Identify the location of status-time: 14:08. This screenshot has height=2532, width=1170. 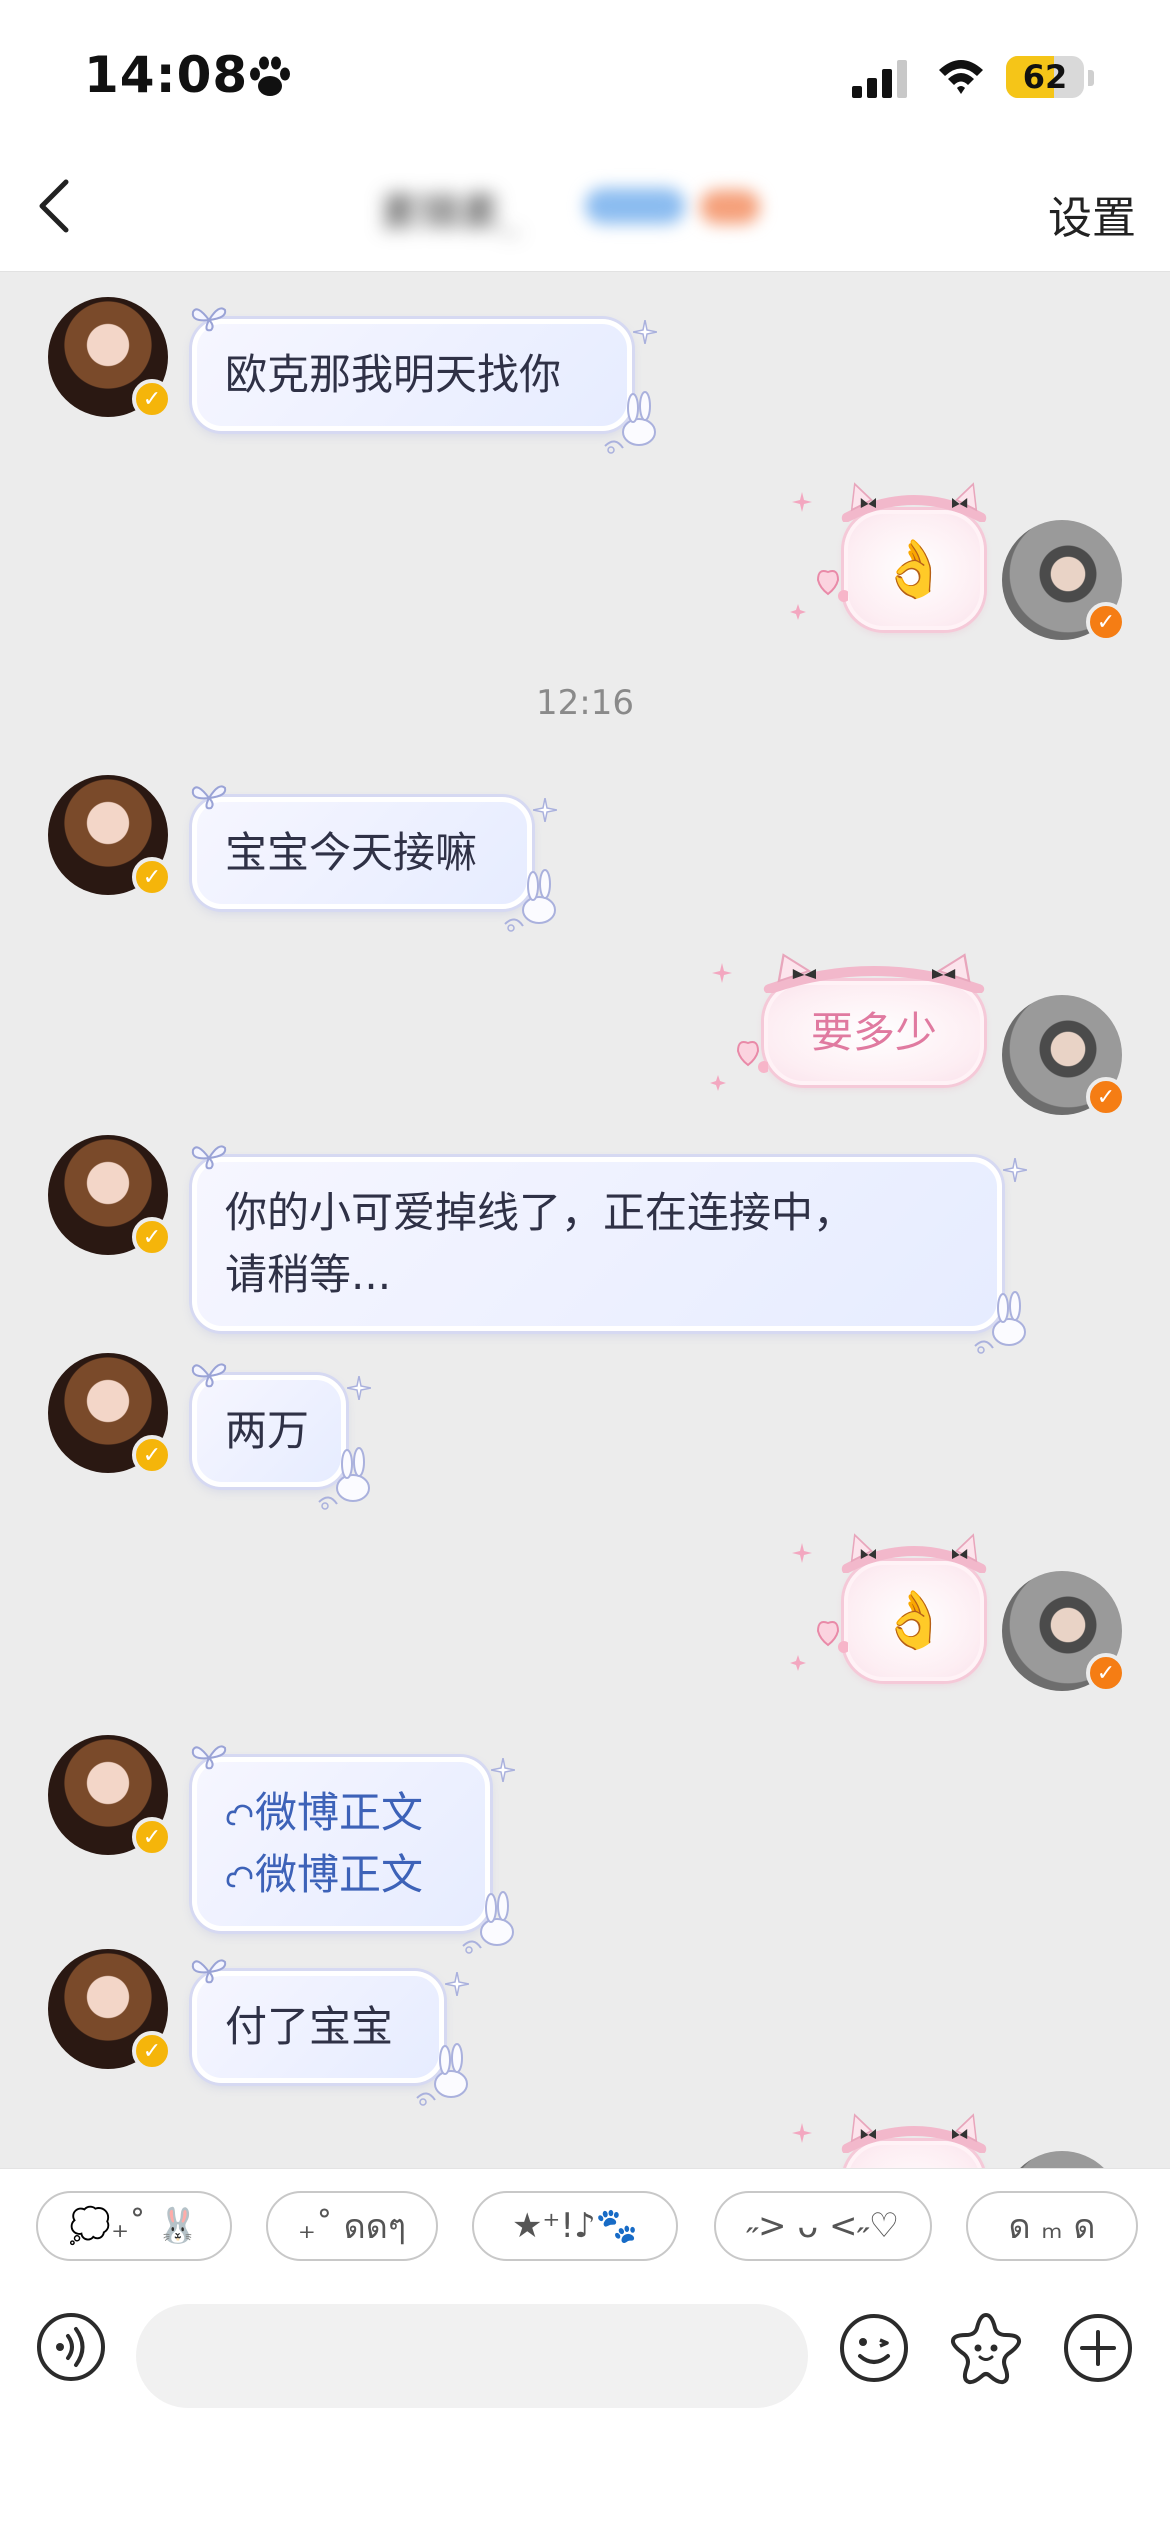
(166, 75).